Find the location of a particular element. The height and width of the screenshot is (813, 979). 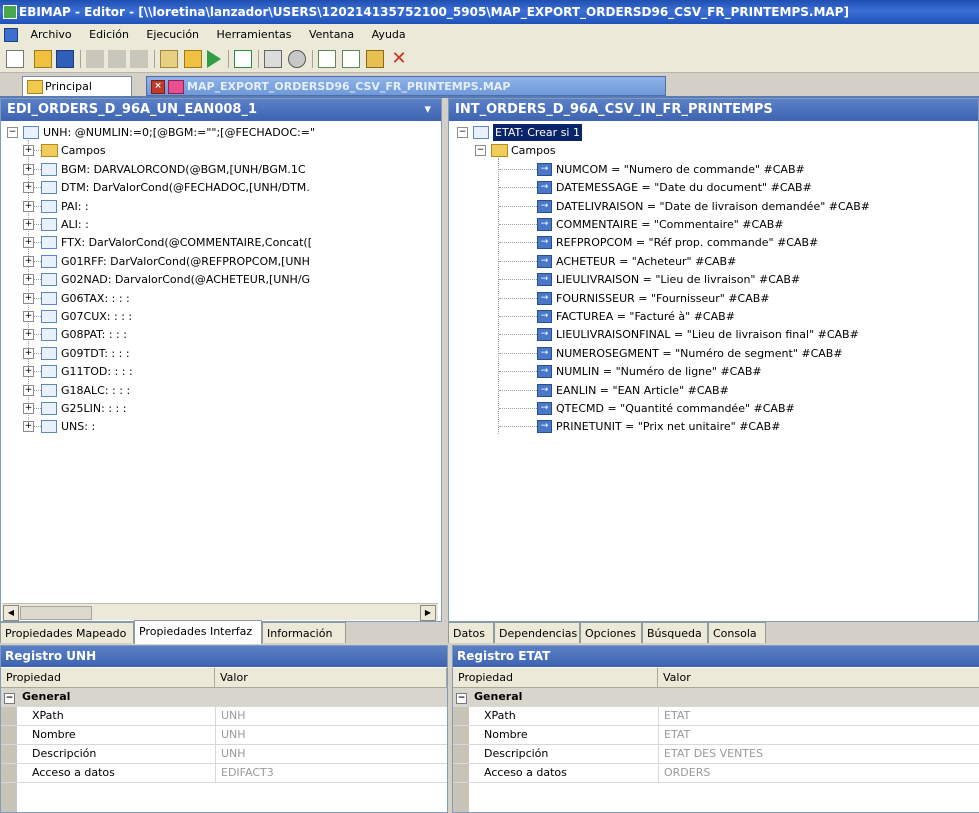

copy-icon is located at coordinates (117, 59).